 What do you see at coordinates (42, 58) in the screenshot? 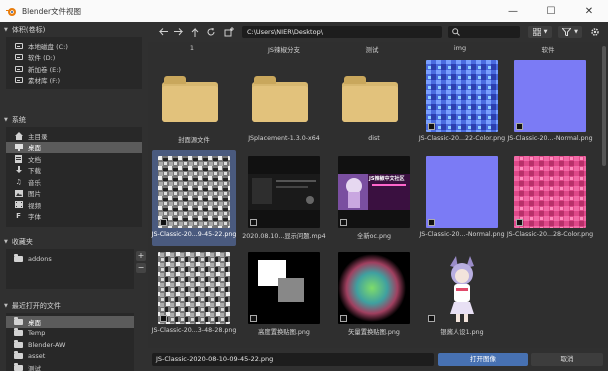
I see `sidebar-item-label: 软件 (D:)` at bounding box center [42, 58].